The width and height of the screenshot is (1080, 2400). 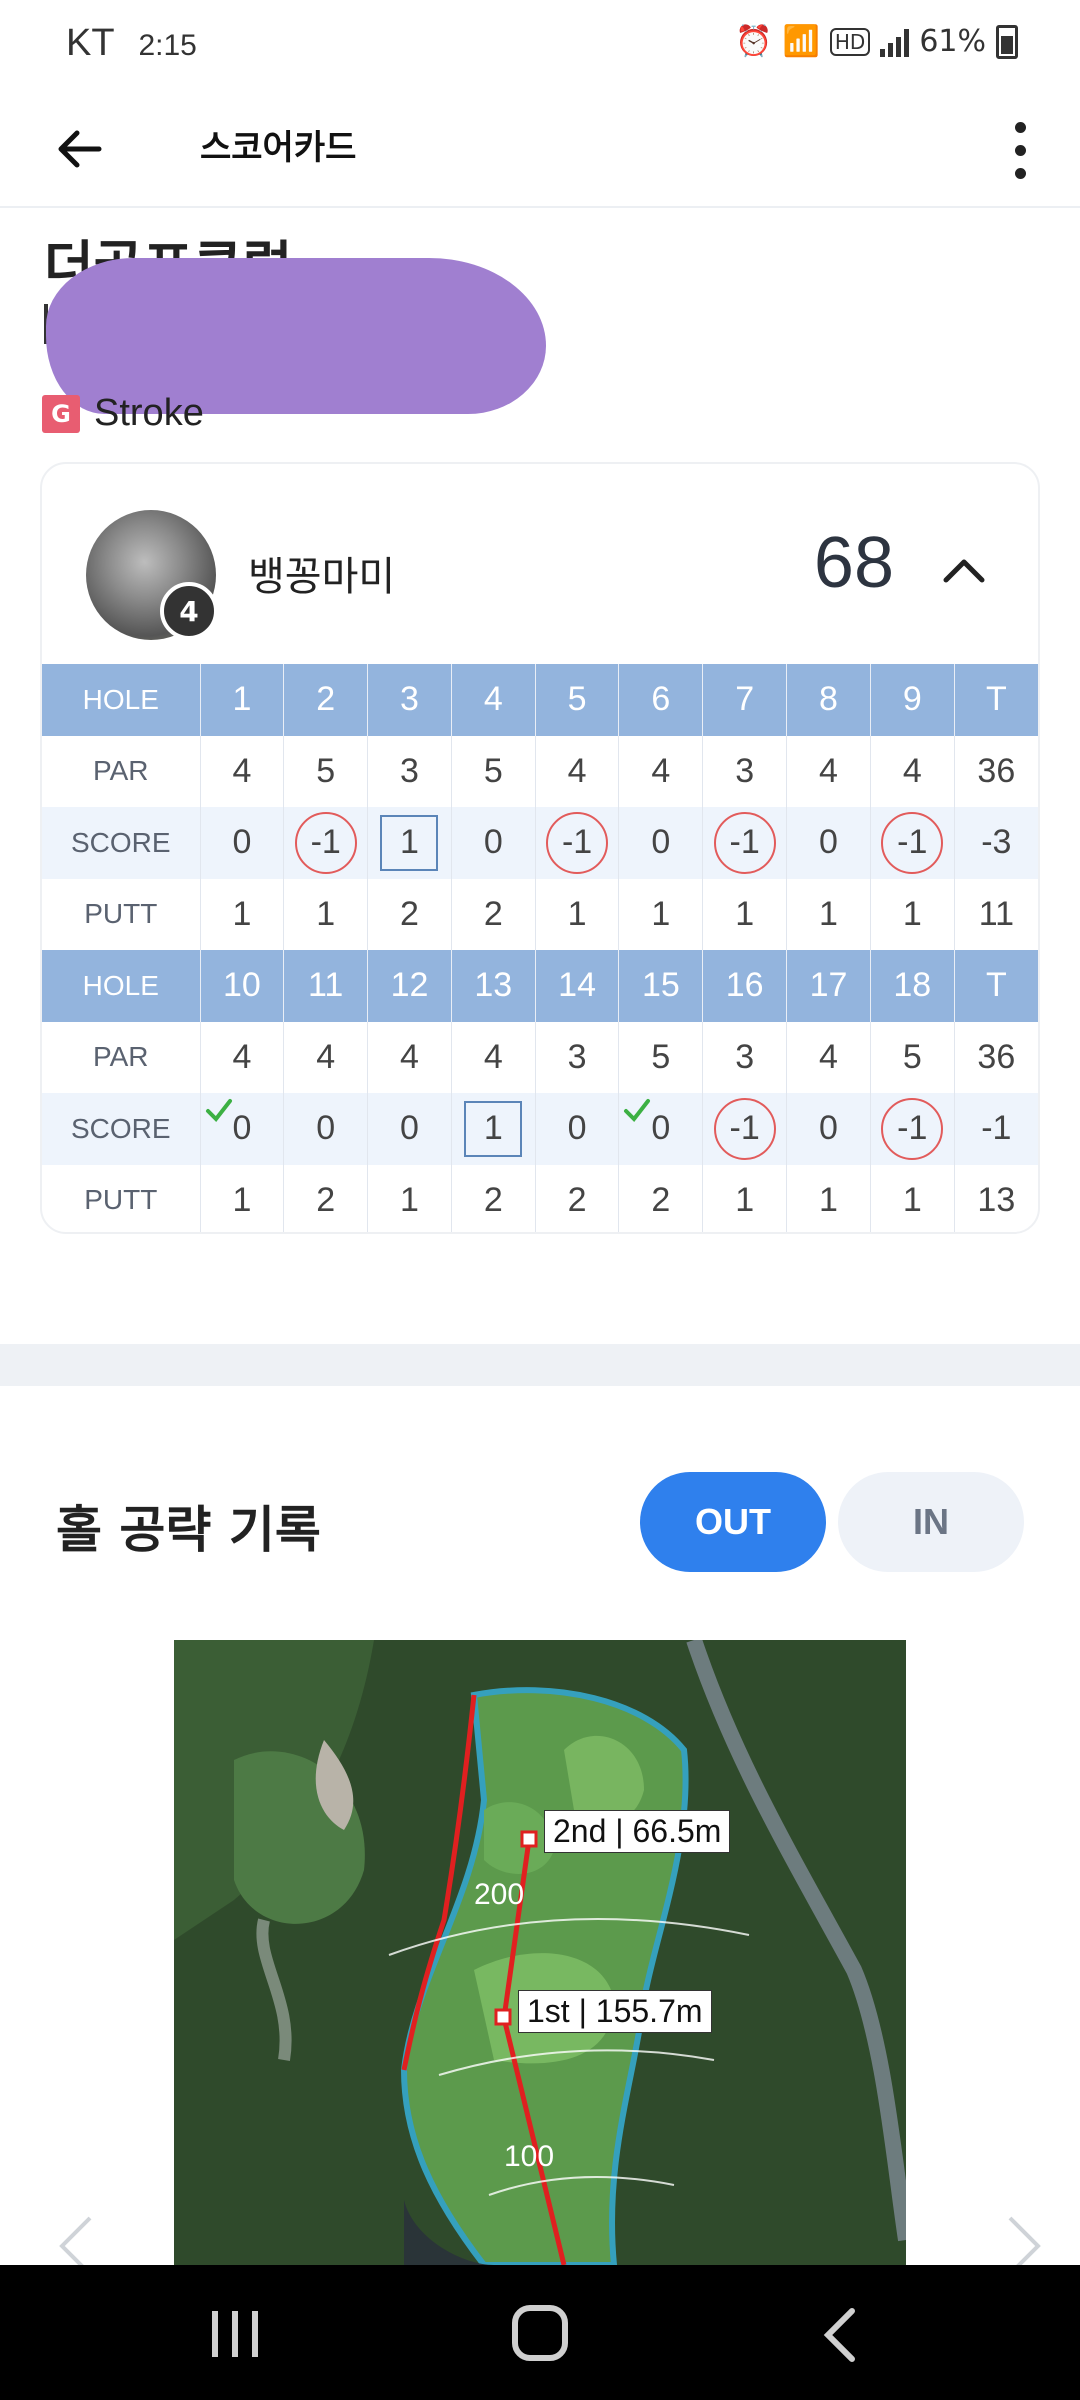 What do you see at coordinates (540, 1129) in the screenshot?
I see `scorecard-row-score: SCORE 0 0 0 1 0 0 -1 0 -1 -1` at bounding box center [540, 1129].